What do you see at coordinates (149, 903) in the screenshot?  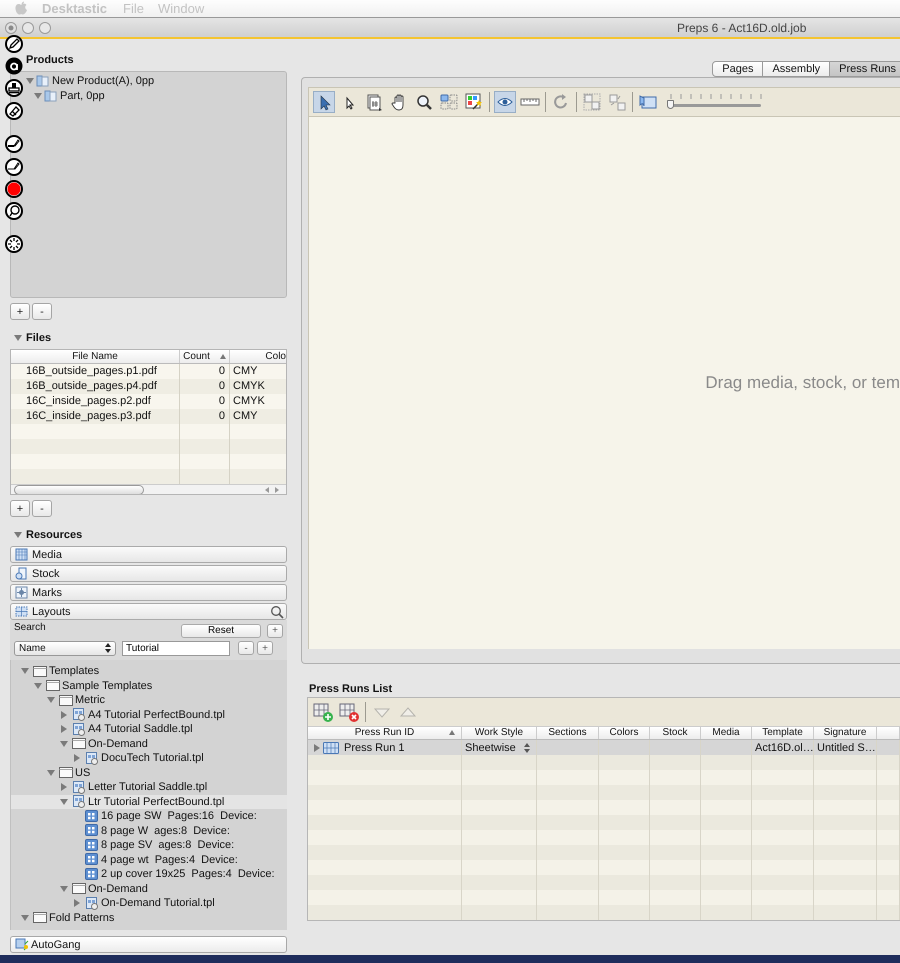 I see `resource-tree-item: On-Demand Tutorial.tpl` at bounding box center [149, 903].